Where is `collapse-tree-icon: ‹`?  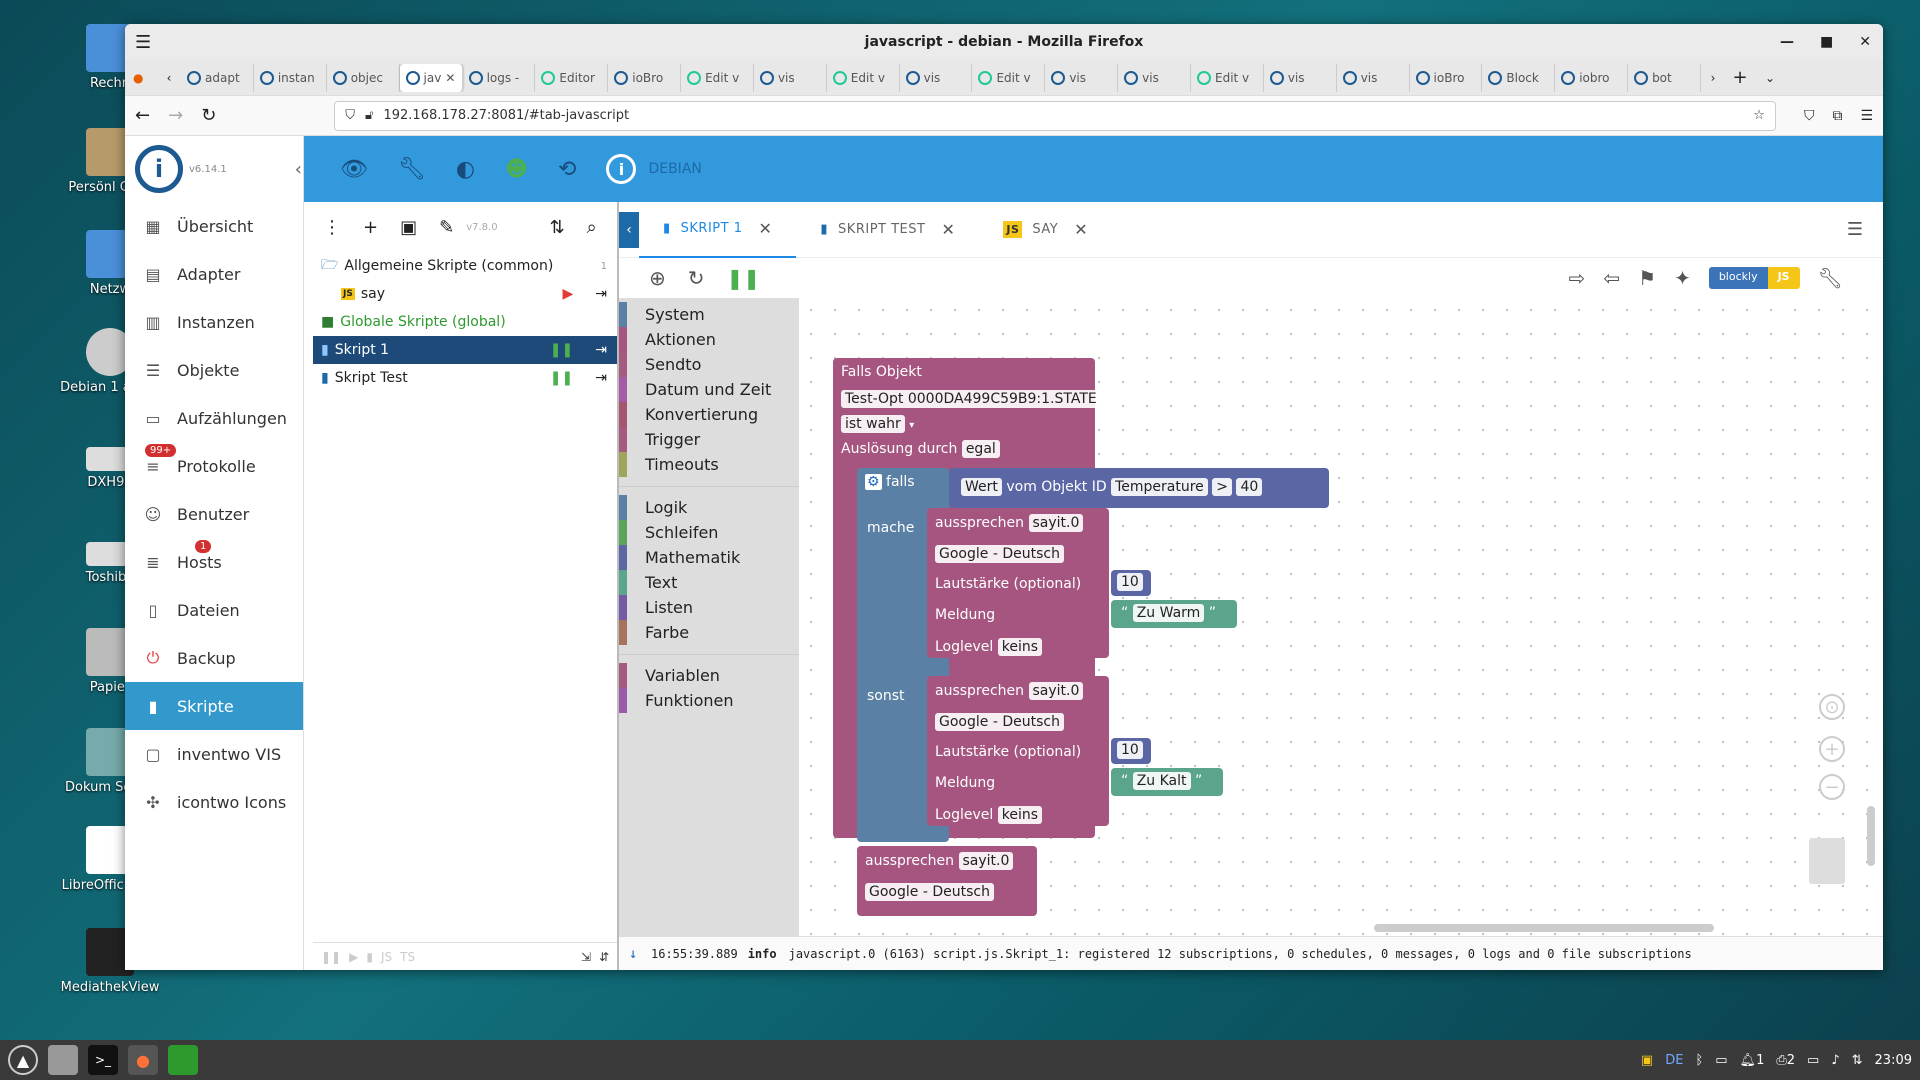 collapse-tree-icon: ‹ is located at coordinates (629, 229).